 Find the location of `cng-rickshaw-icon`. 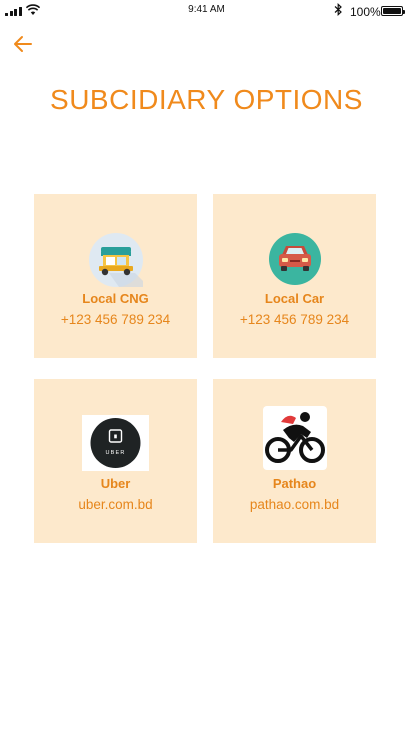

cng-rickshaw-icon is located at coordinates (115, 260).